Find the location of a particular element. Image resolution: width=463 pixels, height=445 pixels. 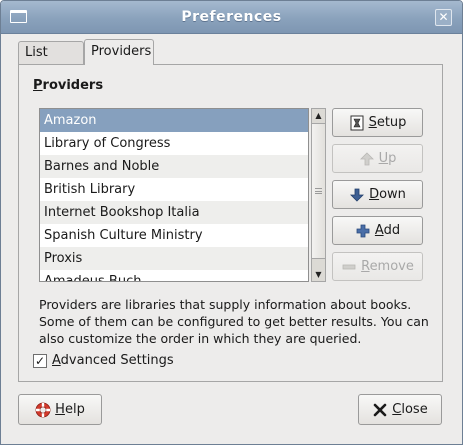

remove-label-rest: emove is located at coordinates (391, 266).